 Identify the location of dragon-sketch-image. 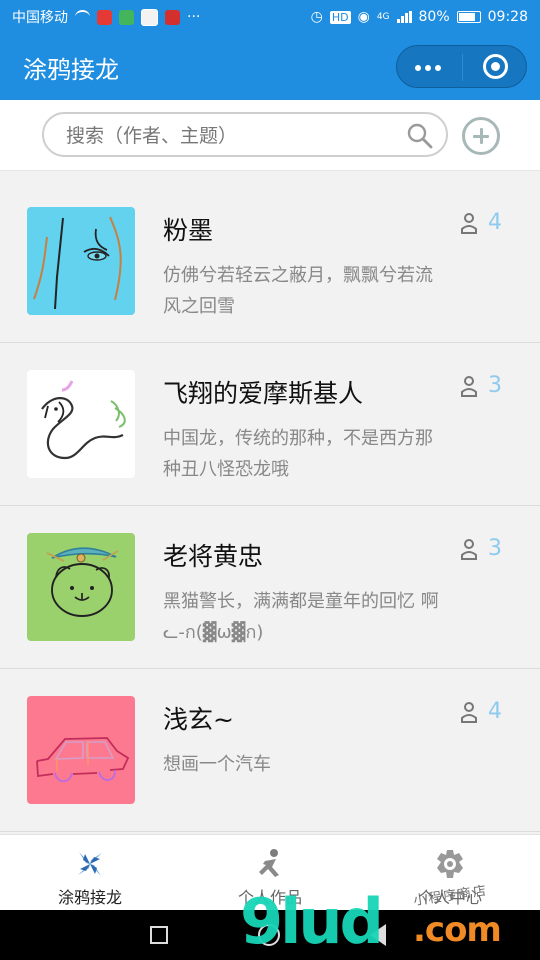
(81, 424).